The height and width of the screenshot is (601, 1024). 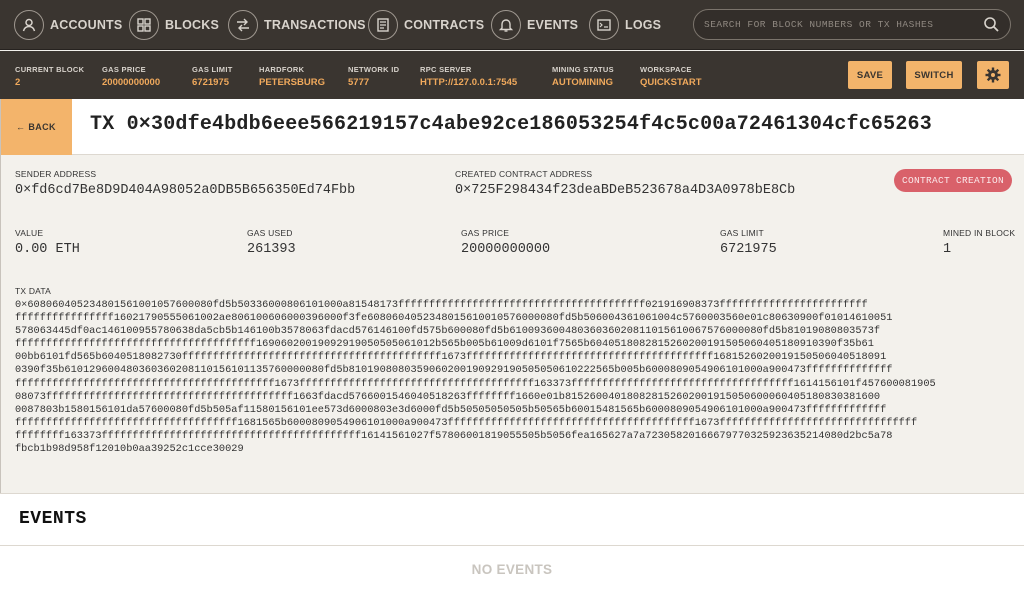 I want to click on nav-contracts: CONTRACTS, so click(x=426, y=25).